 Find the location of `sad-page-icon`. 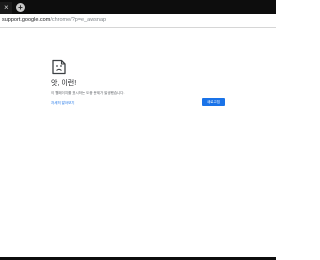

sad-page-icon is located at coordinates (59, 67).